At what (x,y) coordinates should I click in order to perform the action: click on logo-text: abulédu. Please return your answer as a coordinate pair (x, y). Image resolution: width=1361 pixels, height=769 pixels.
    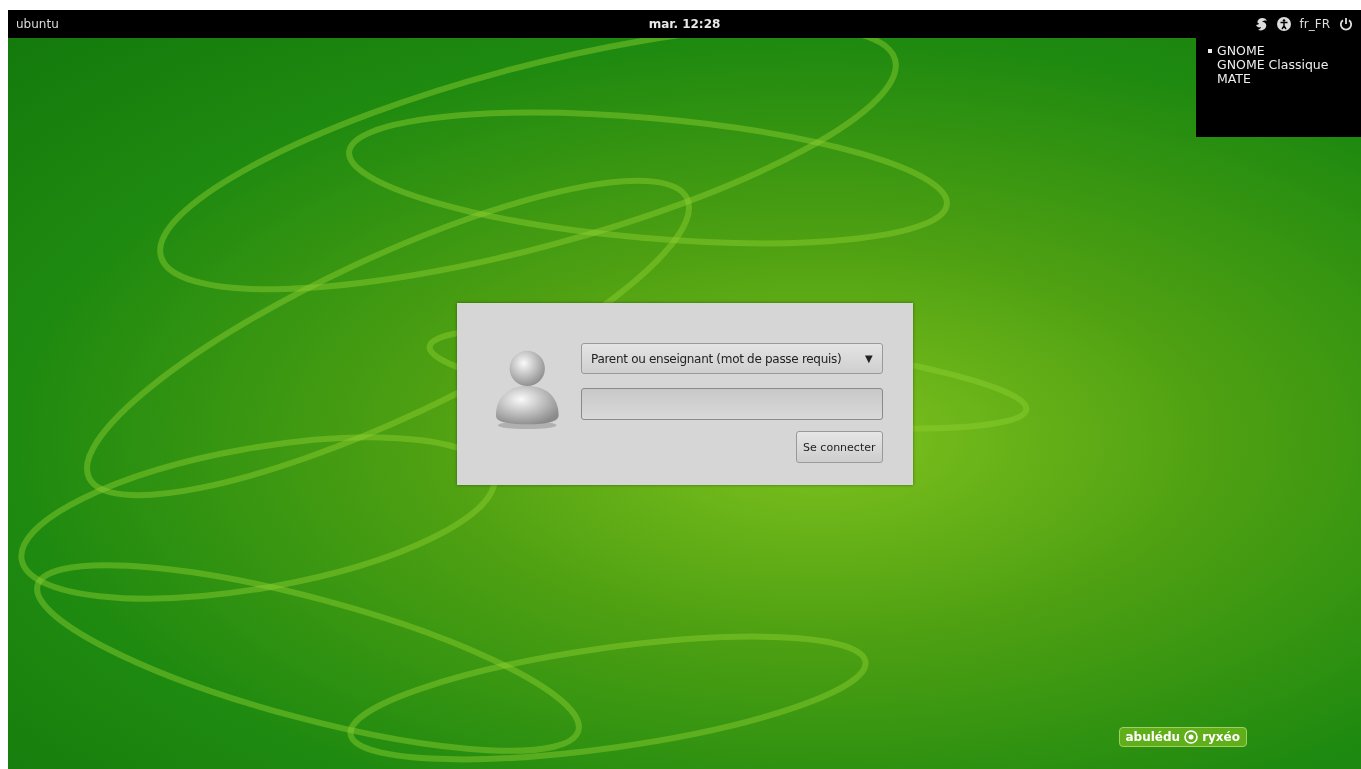
    Looking at the image, I should click on (1153, 737).